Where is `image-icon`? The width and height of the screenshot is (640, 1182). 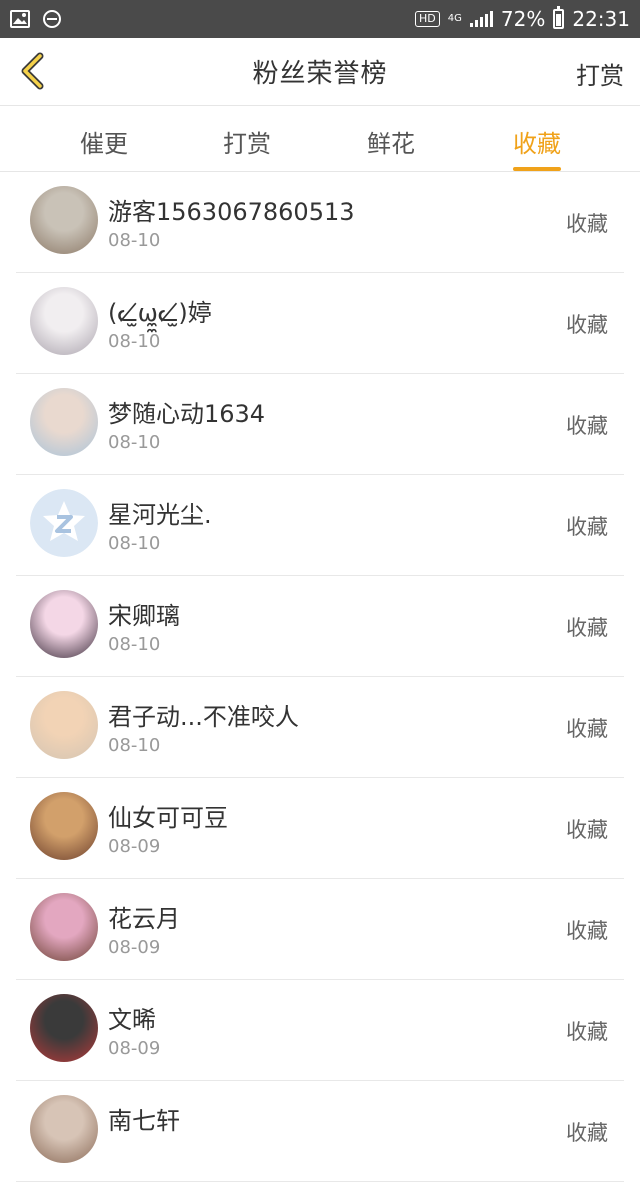
image-icon is located at coordinates (20, 19).